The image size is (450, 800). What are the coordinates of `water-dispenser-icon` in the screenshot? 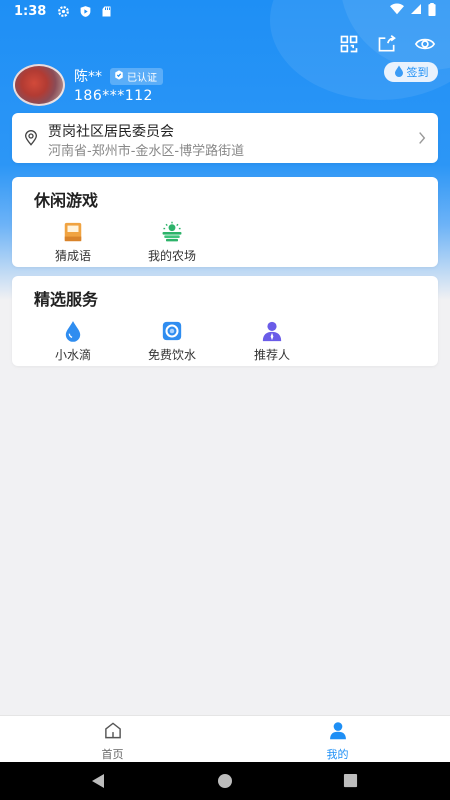 It's located at (172, 331).